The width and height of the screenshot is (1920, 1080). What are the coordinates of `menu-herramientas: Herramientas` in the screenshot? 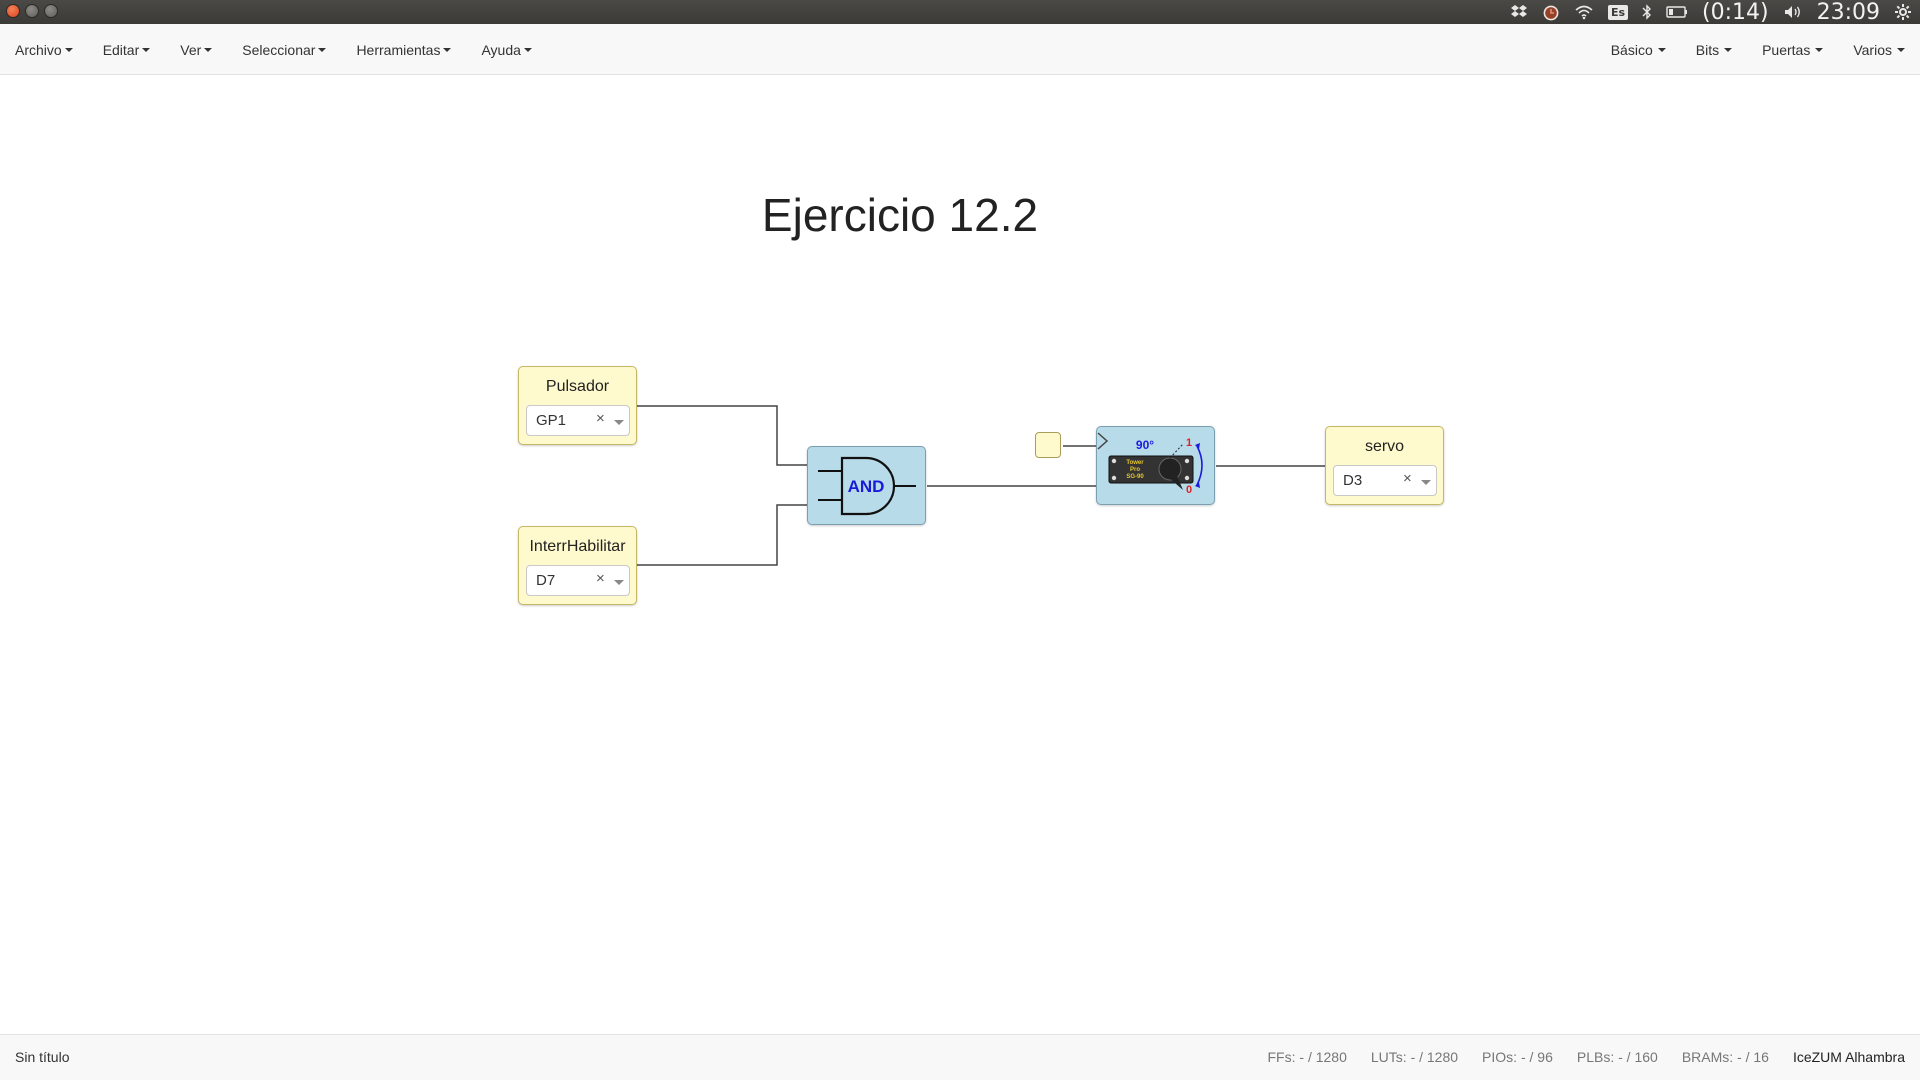 It's located at (403, 49).